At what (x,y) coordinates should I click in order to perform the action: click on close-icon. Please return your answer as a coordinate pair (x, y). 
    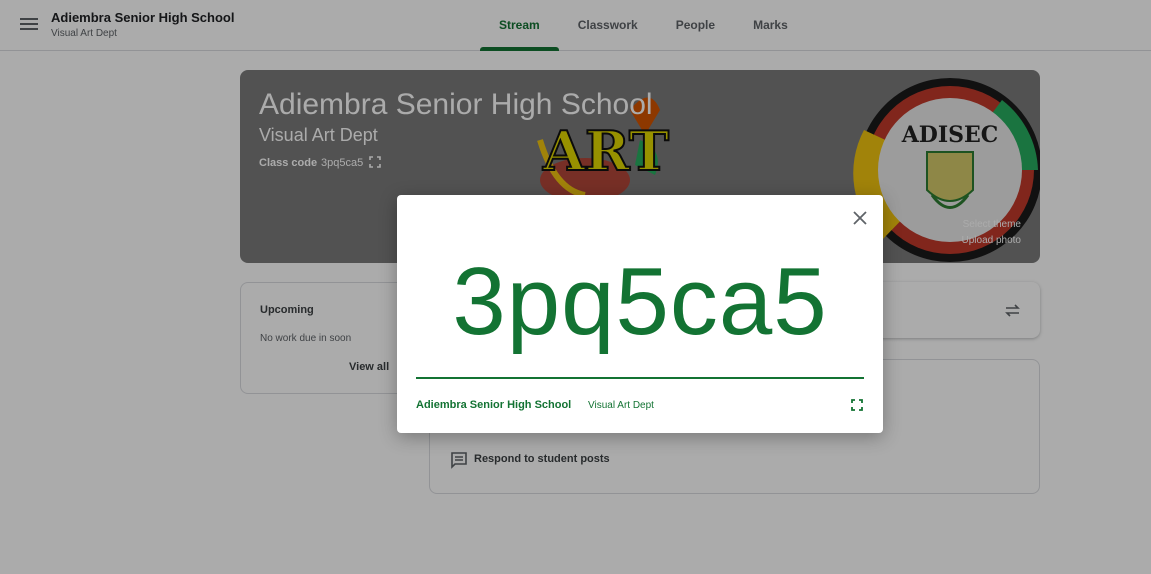
    Looking at the image, I should click on (860, 218).